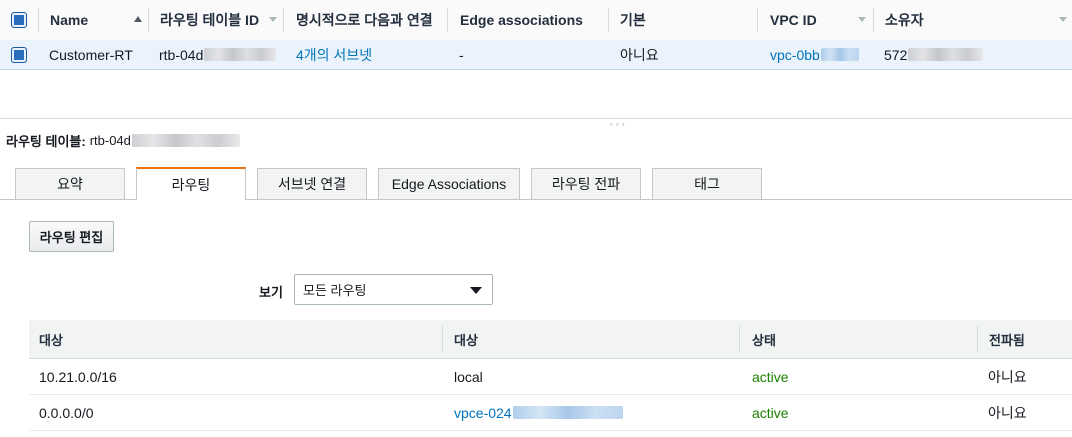 The image size is (1072, 437). I want to click on subnet-association-link: 4개의 서브넷, so click(334, 54).